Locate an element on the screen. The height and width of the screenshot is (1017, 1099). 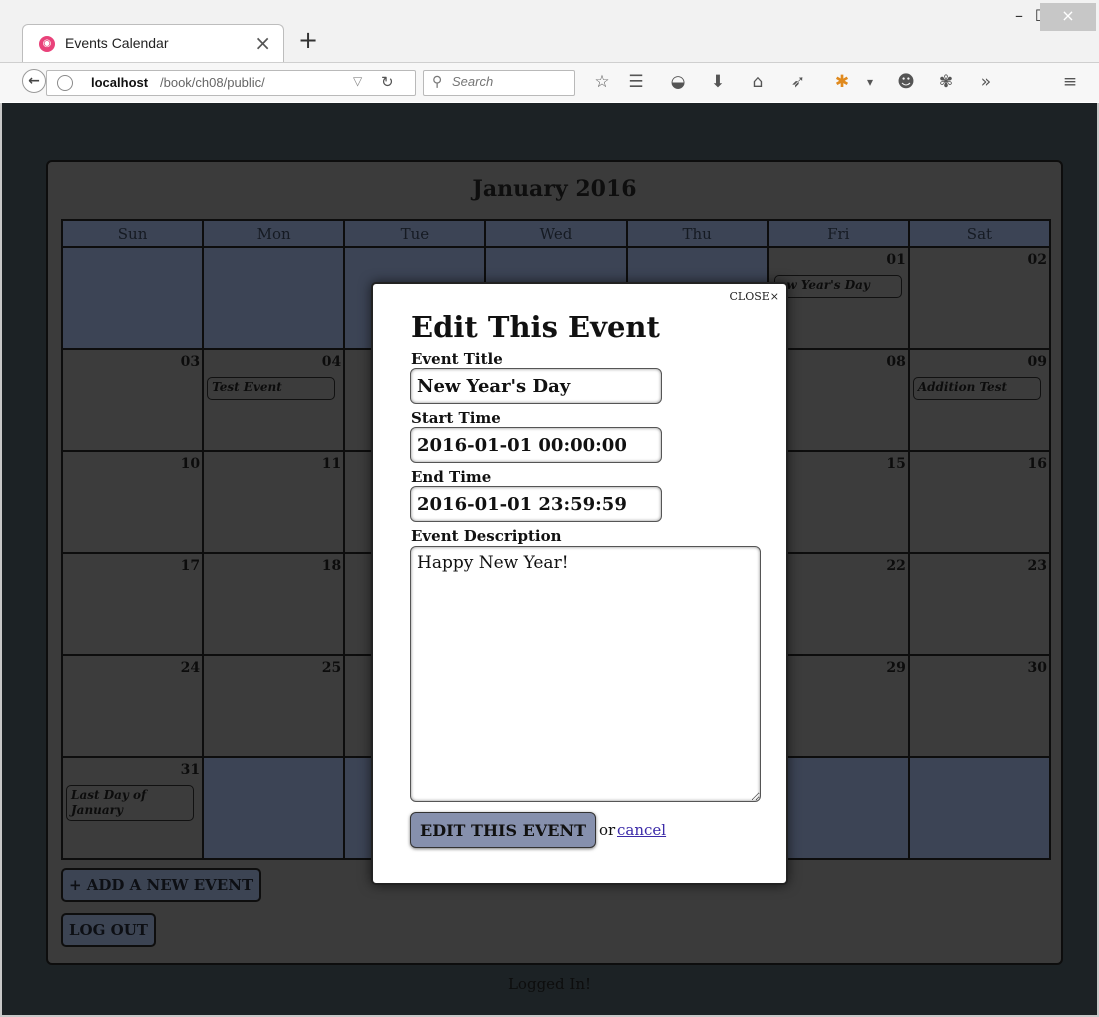
add-event-button: + ADD A NEW EVENT is located at coordinates (161, 885).